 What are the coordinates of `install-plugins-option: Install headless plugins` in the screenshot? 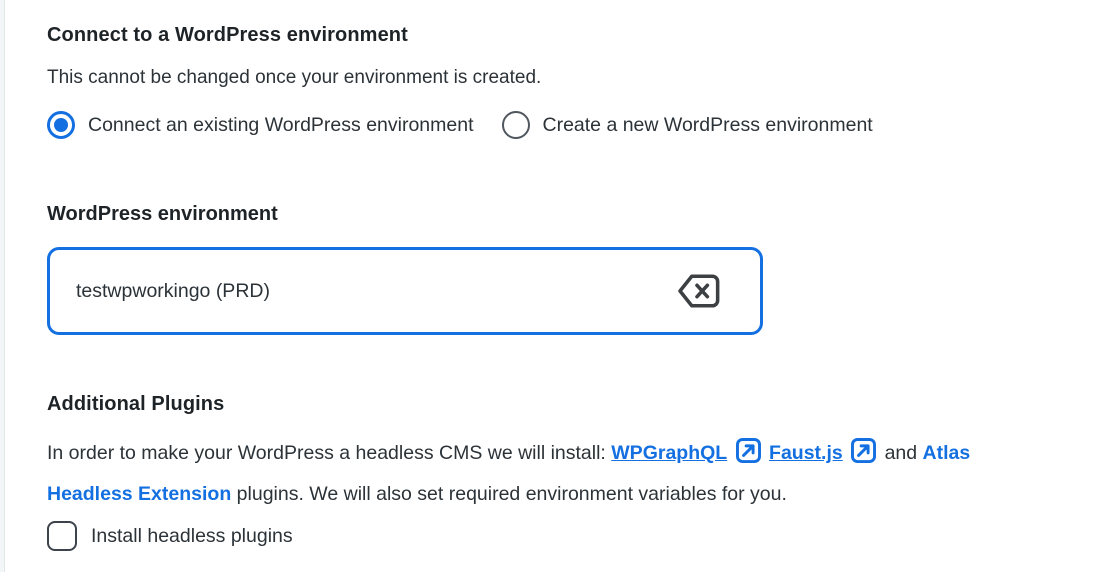 It's located at (560, 536).